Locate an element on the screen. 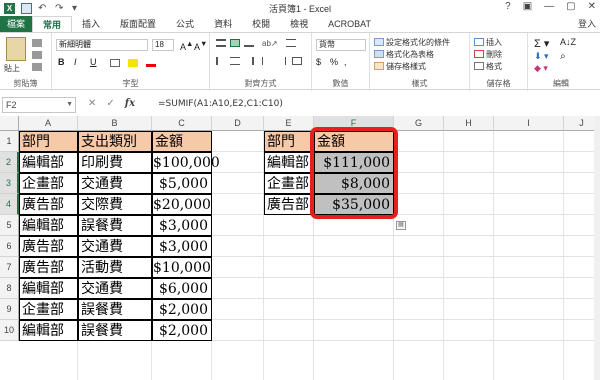  maximize-icon: ▢ is located at coordinates (570, 6).